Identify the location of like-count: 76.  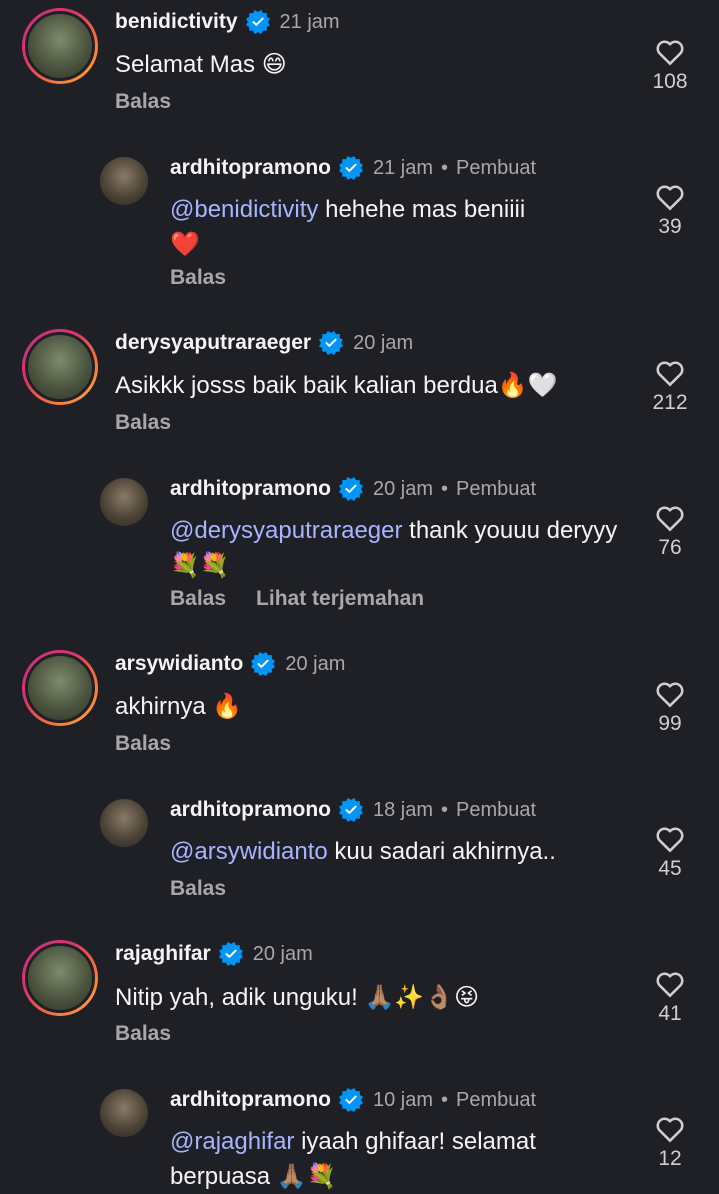
(670, 547).